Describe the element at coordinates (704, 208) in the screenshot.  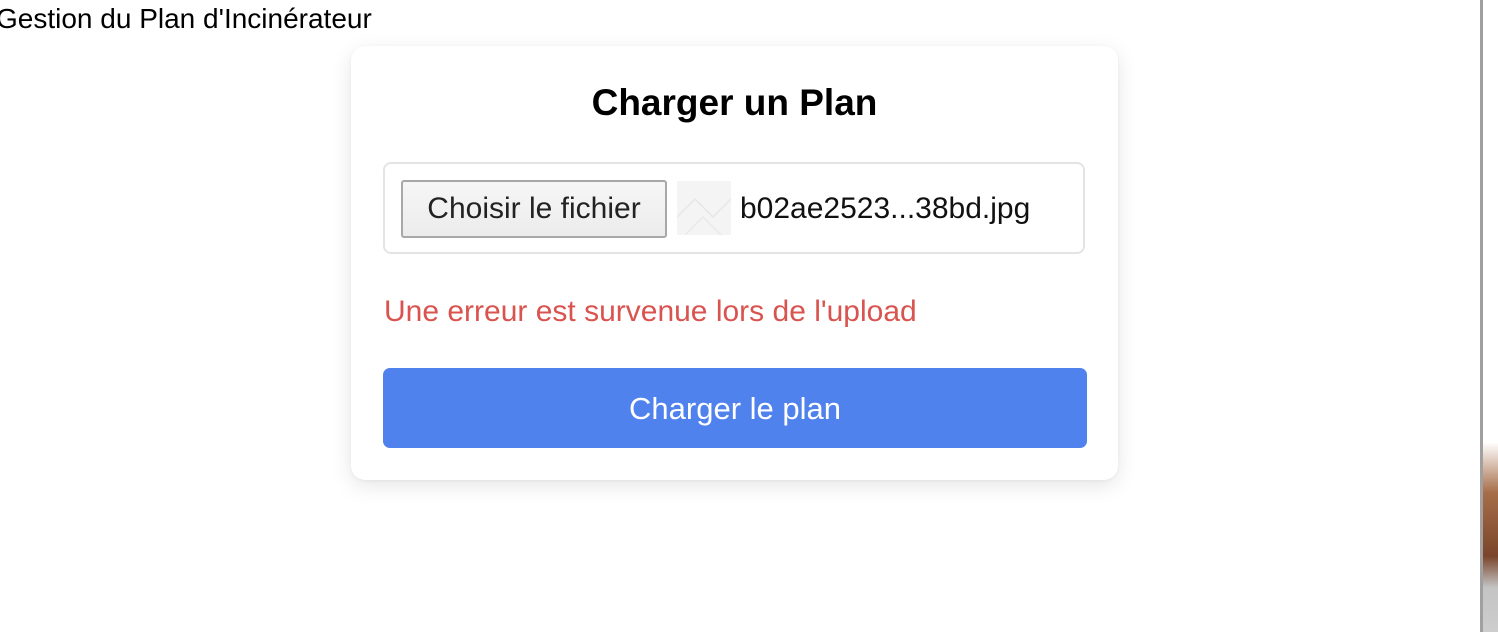
I see `file-thumbnail-icon` at that location.